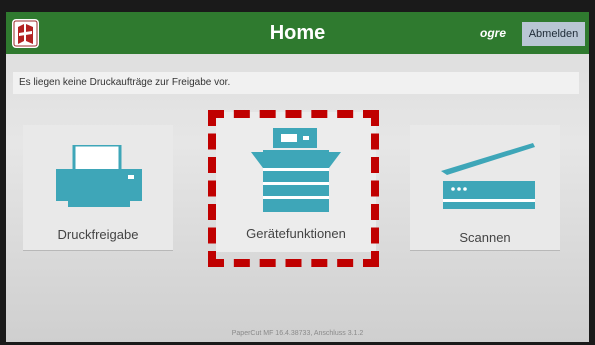 The height and width of the screenshot is (345, 595). I want to click on tile-print-release: Druckfreigabe, so click(98, 188).